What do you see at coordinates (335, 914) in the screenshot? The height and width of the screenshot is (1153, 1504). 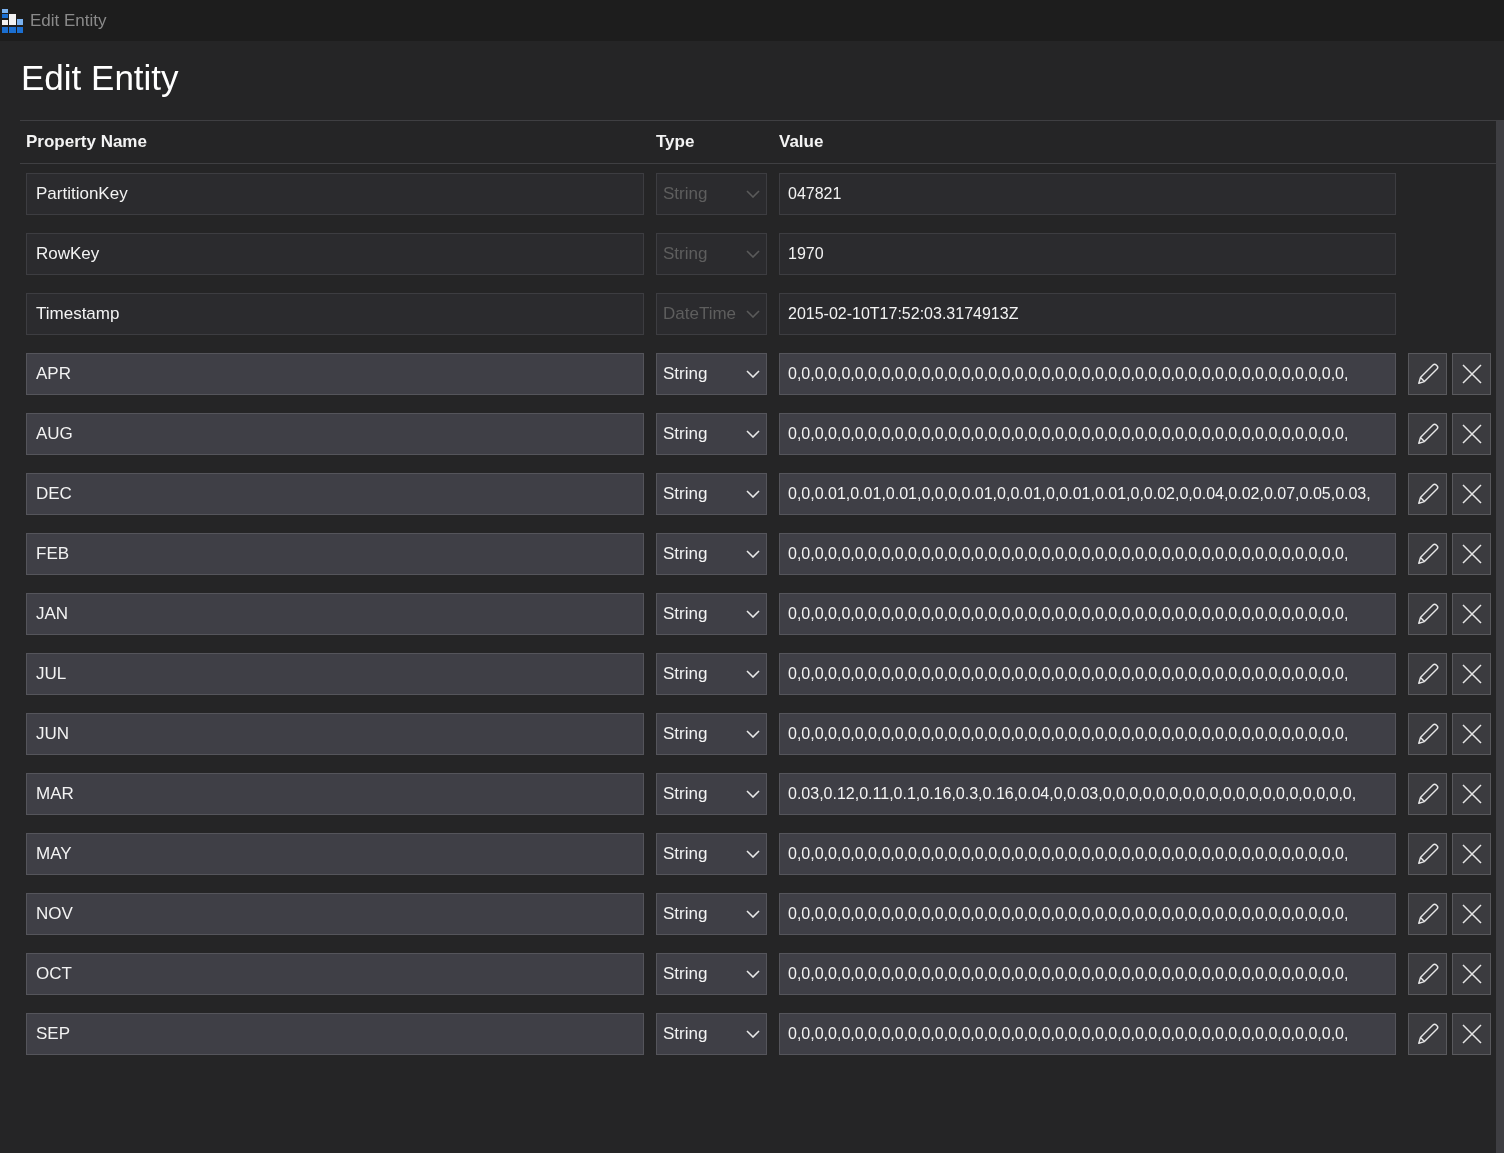 I see `property-name-field: NOV` at bounding box center [335, 914].